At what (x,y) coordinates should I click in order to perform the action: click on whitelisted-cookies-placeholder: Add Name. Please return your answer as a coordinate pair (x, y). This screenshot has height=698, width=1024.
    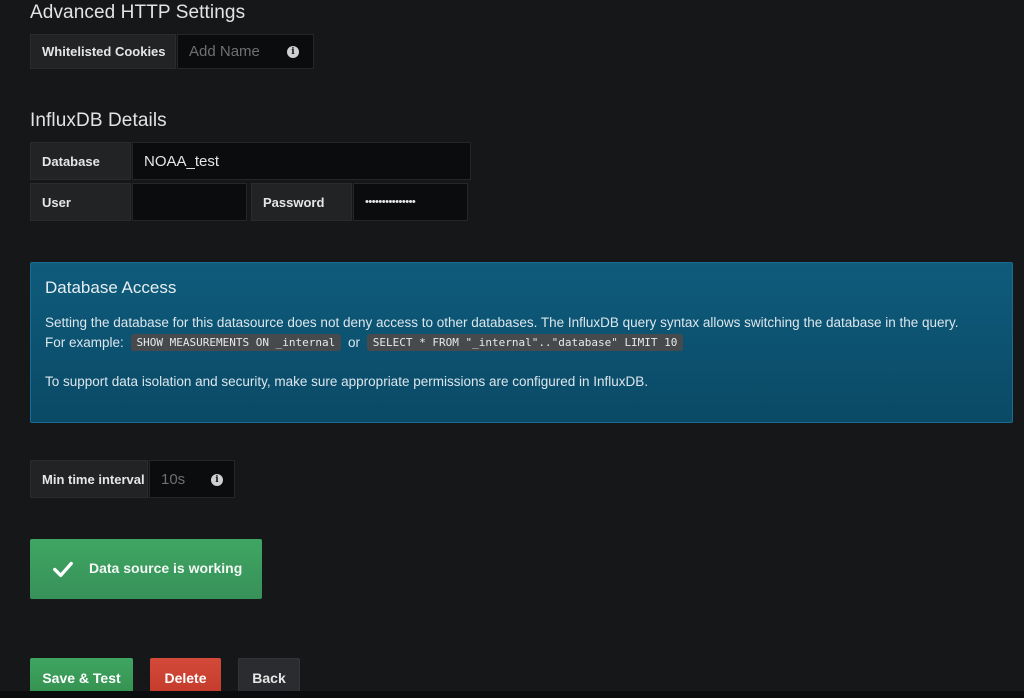
    Looking at the image, I should click on (224, 51).